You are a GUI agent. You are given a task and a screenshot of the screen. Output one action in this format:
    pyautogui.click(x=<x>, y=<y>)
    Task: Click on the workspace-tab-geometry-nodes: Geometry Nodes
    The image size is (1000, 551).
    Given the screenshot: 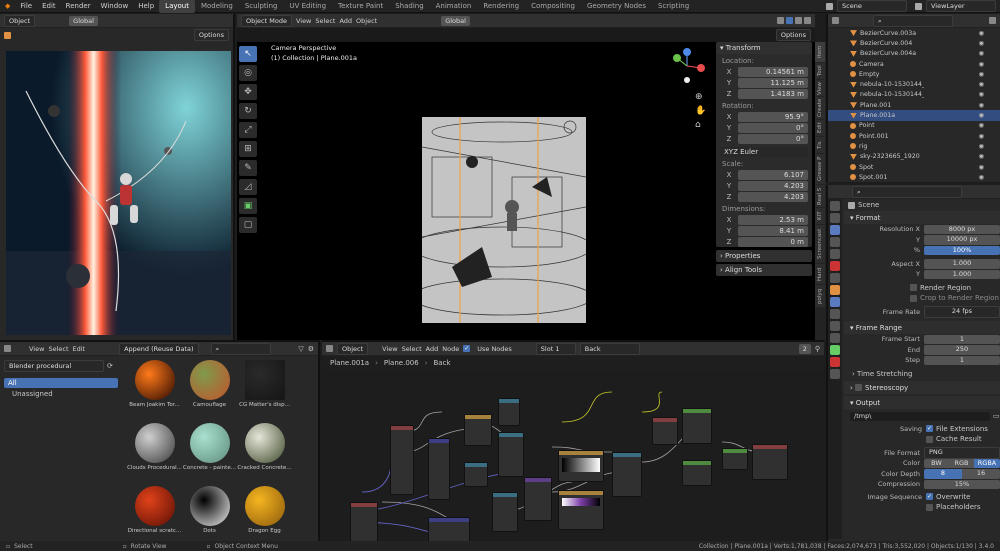 What is the action you would take?
    pyautogui.click(x=616, y=6)
    